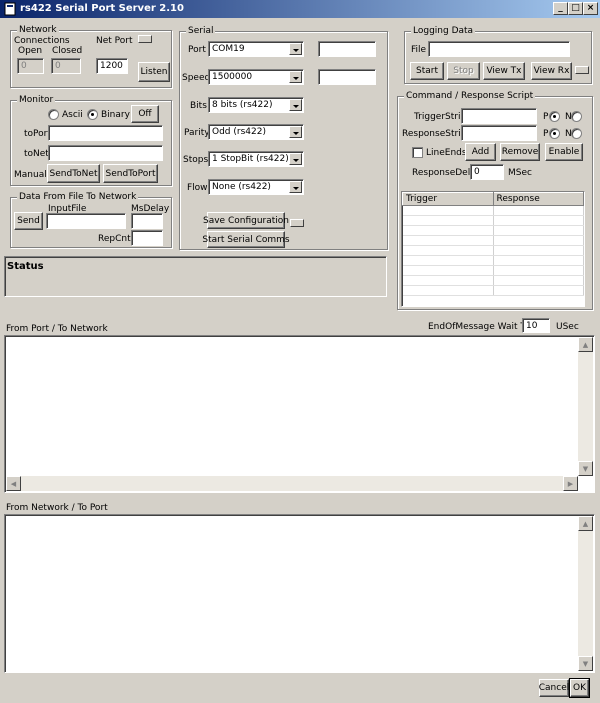 The height and width of the screenshot is (703, 600). I want to click on monitor-group-title: Monitor, so click(36, 100).